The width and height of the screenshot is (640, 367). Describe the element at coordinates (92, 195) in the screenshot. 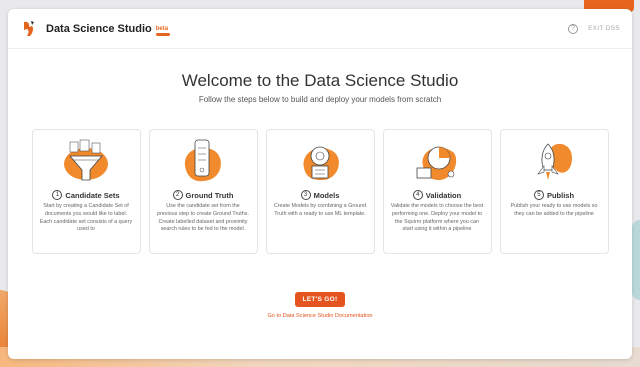

I see `step-title-text: Candidate Sets` at that location.